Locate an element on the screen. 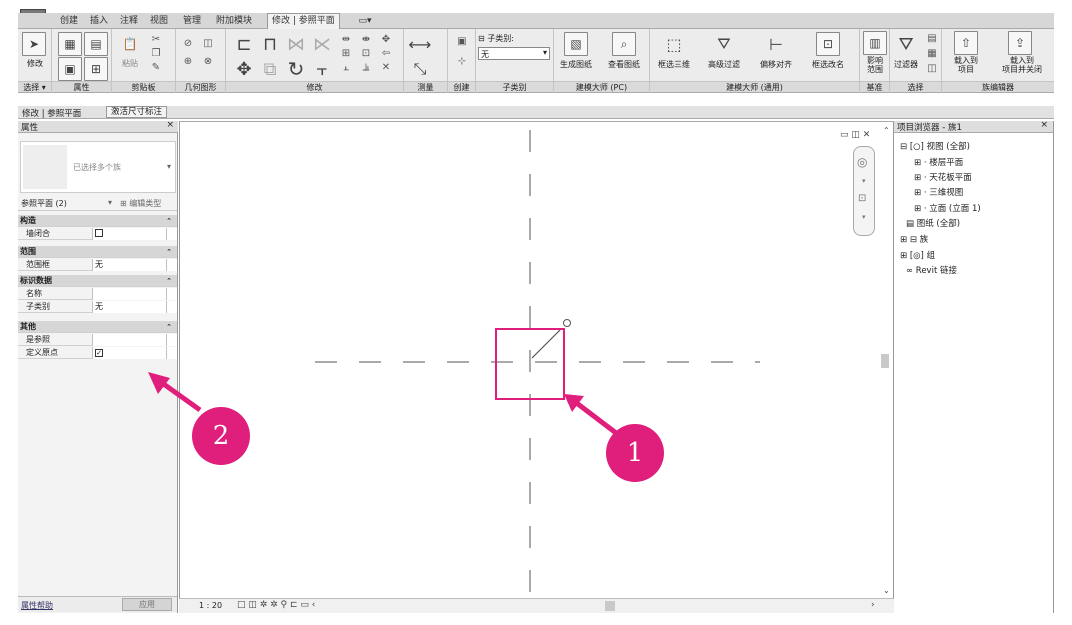 The image size is (1072, 625). tree-item-revit-links: ∞ Revit 链接 is located at coordinates (931, 270).